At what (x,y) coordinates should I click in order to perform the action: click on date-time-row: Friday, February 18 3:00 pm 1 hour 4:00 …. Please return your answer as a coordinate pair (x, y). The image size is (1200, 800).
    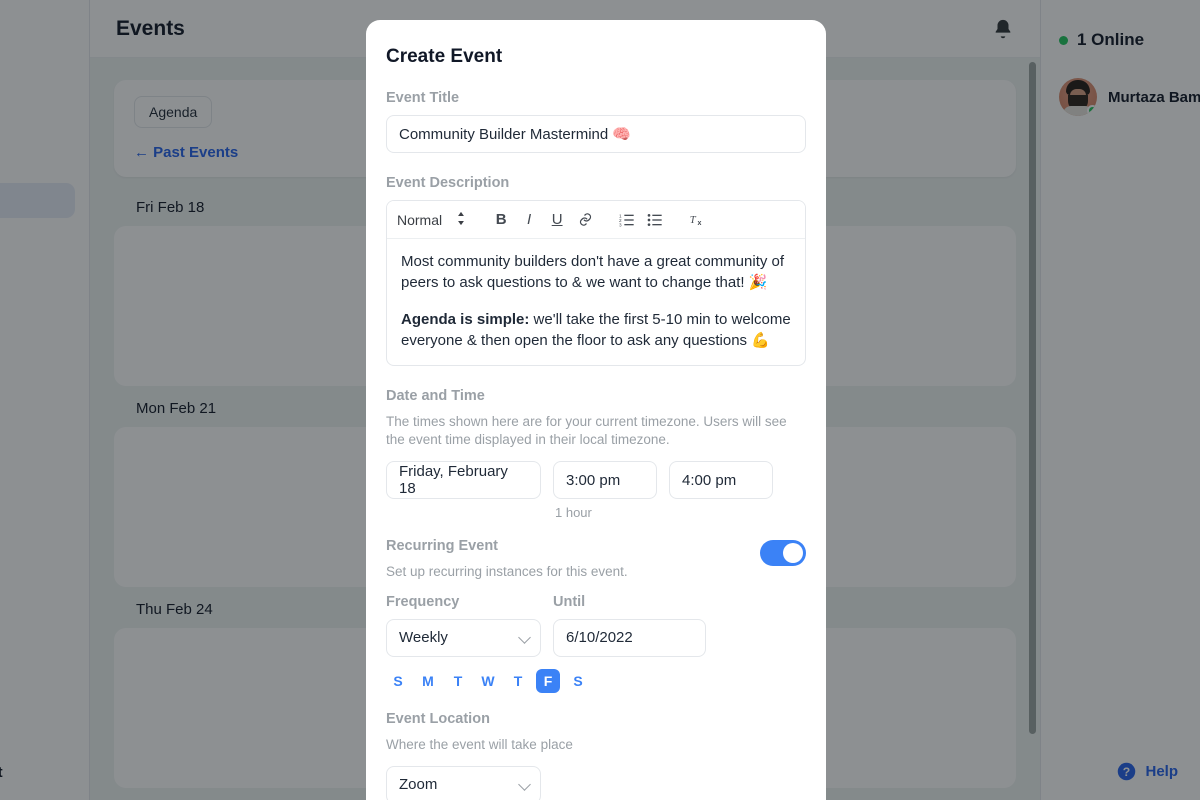
    Looking at the image, I should click on (596, 490).